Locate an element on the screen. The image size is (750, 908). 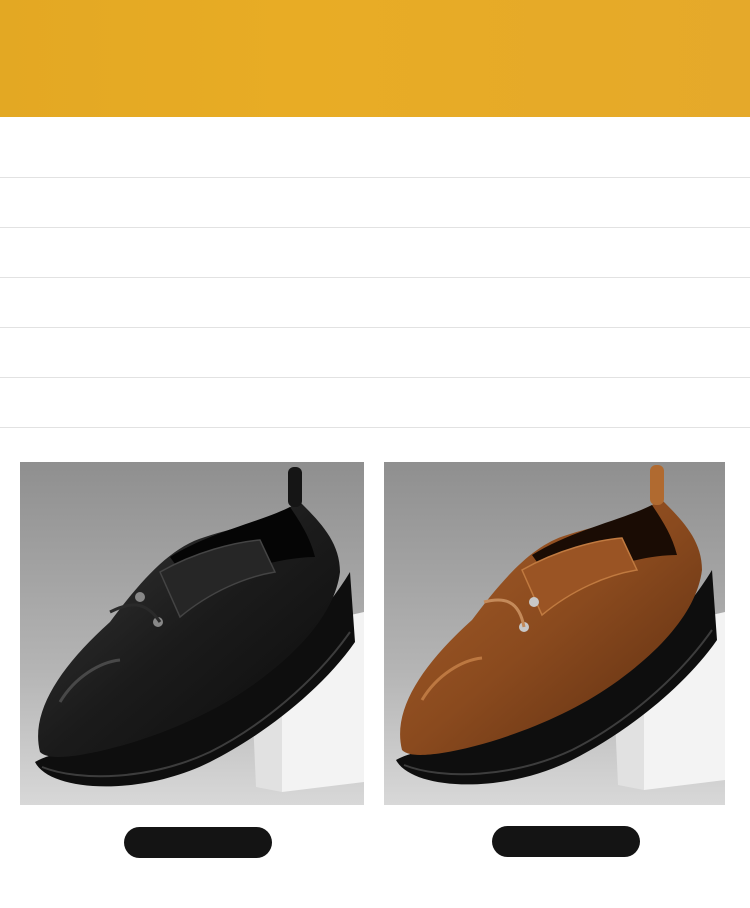
banner-title is located at coordinates (370, 56).